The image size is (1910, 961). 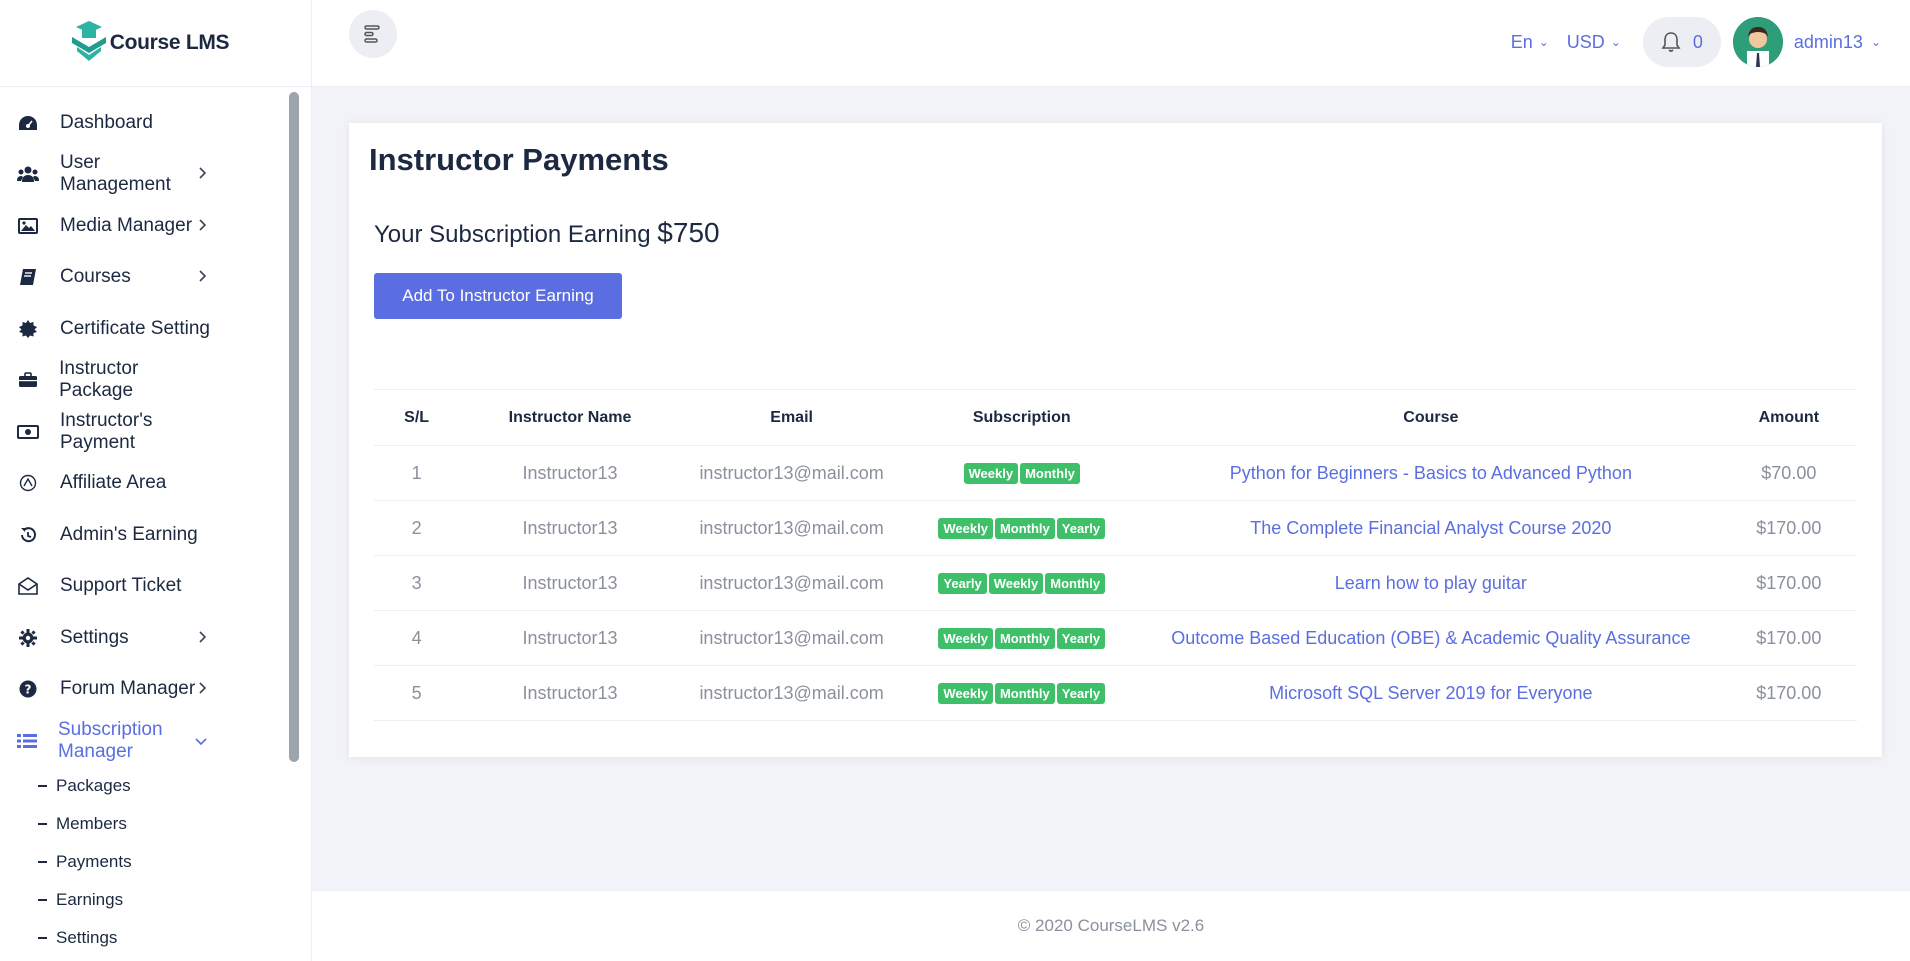 What do you see at coordinates (512, 234) in the screenshot?
I see `earning-label: Your Subscription Earning` at bounding box center [512, 234].